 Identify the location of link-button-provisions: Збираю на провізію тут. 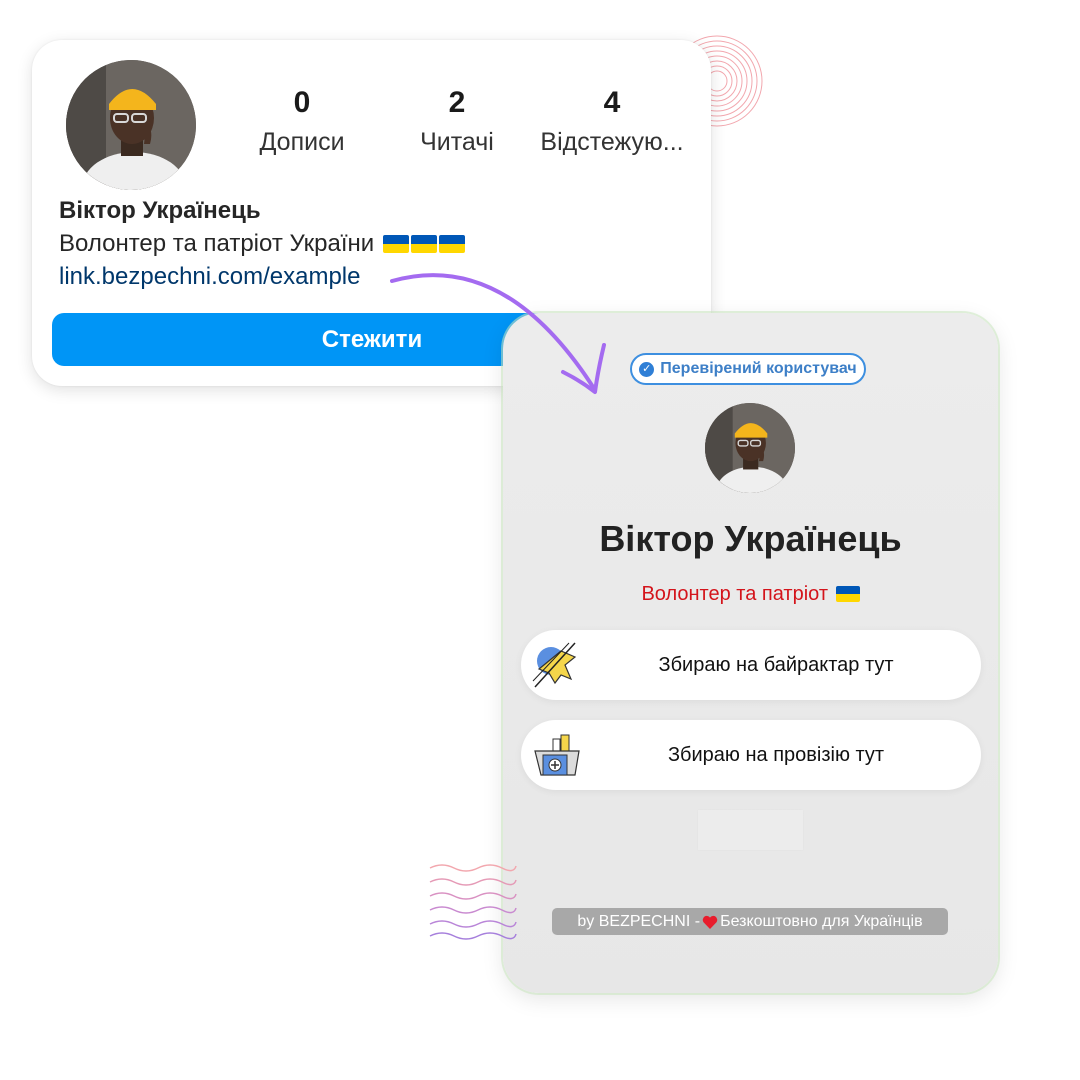
(751, 755).